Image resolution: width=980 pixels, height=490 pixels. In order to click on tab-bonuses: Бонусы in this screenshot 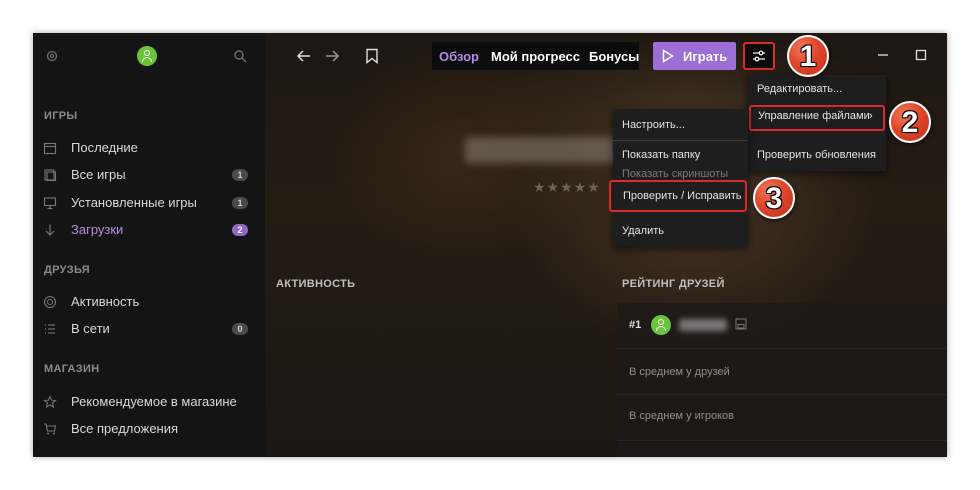, I will do `click(614, 56)`.